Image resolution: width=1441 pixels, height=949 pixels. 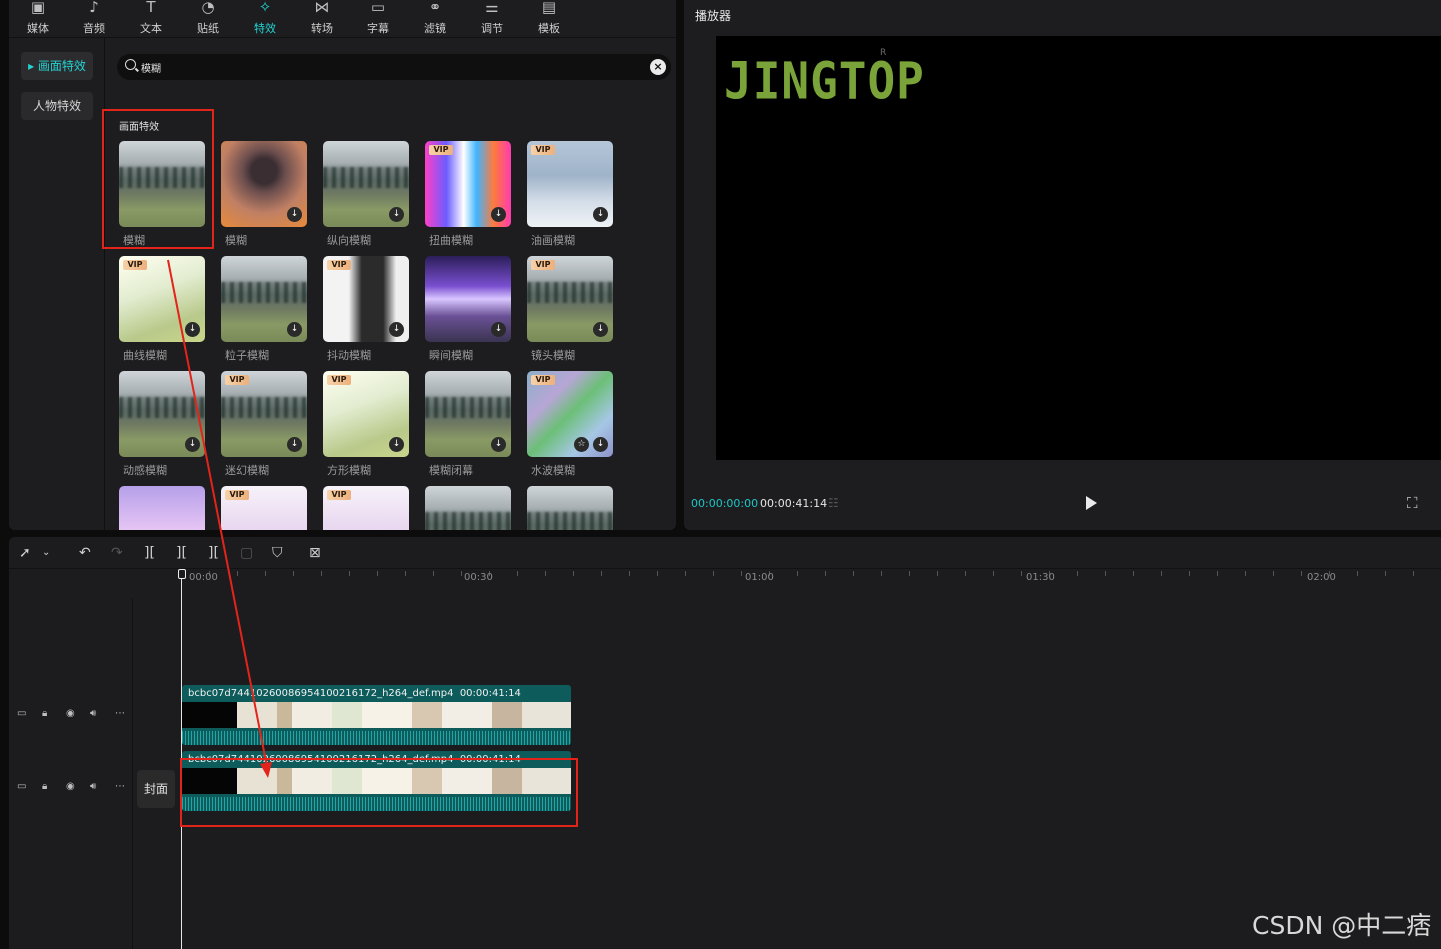 What do you see at coordinates (38, 8) in the screenshot?
I see `media-icon: ▣` at bounding box center [38, 8].